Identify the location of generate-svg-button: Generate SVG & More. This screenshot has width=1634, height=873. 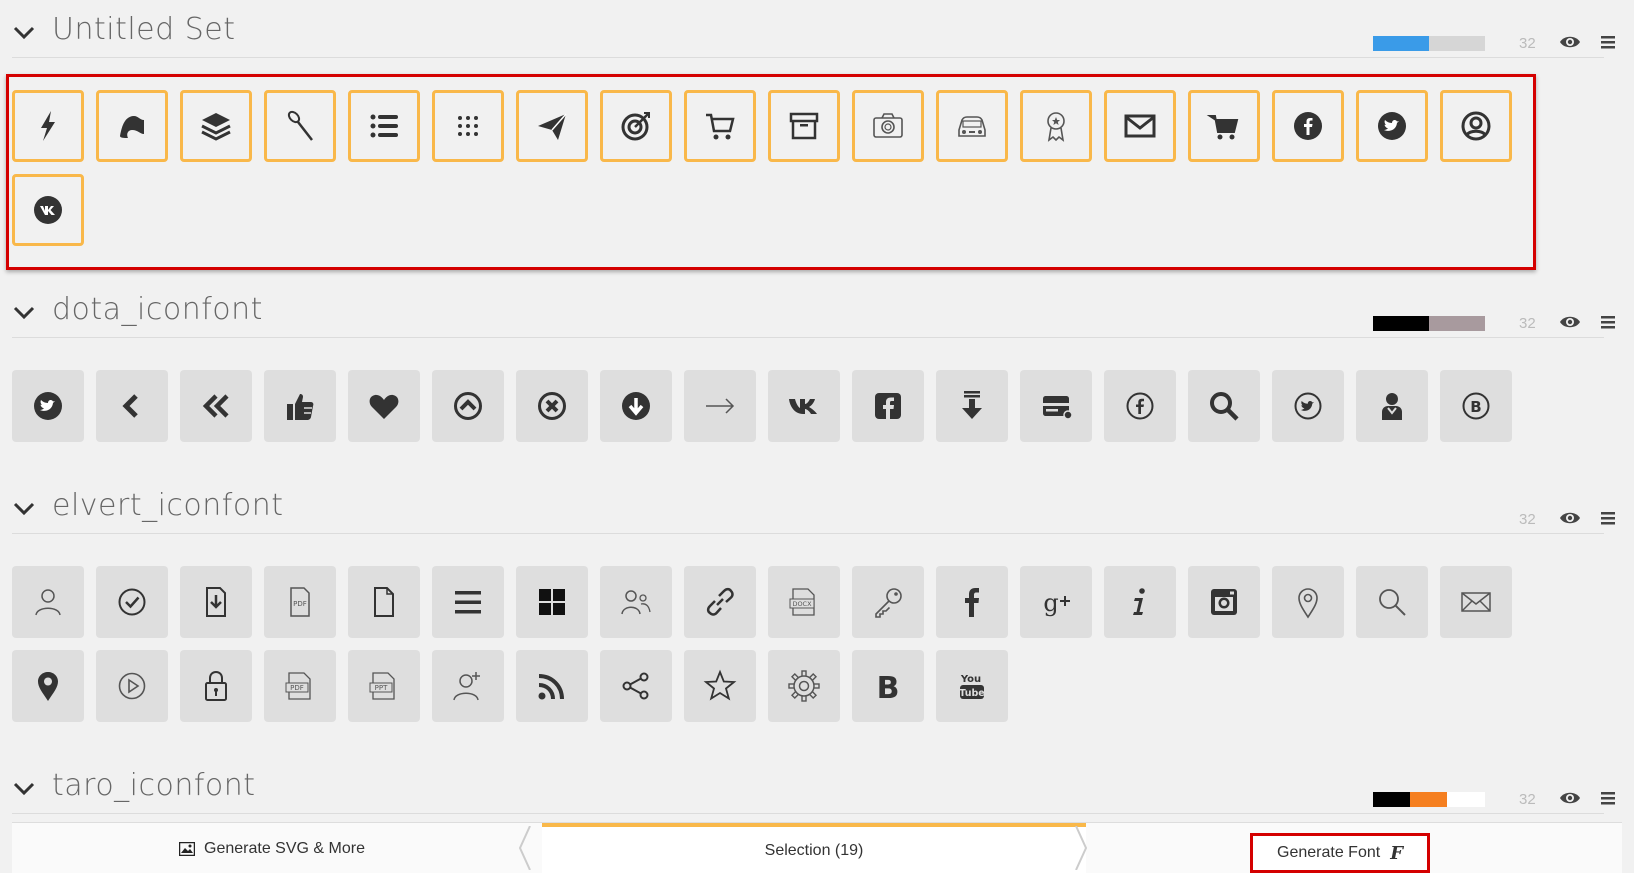
(272, 848).